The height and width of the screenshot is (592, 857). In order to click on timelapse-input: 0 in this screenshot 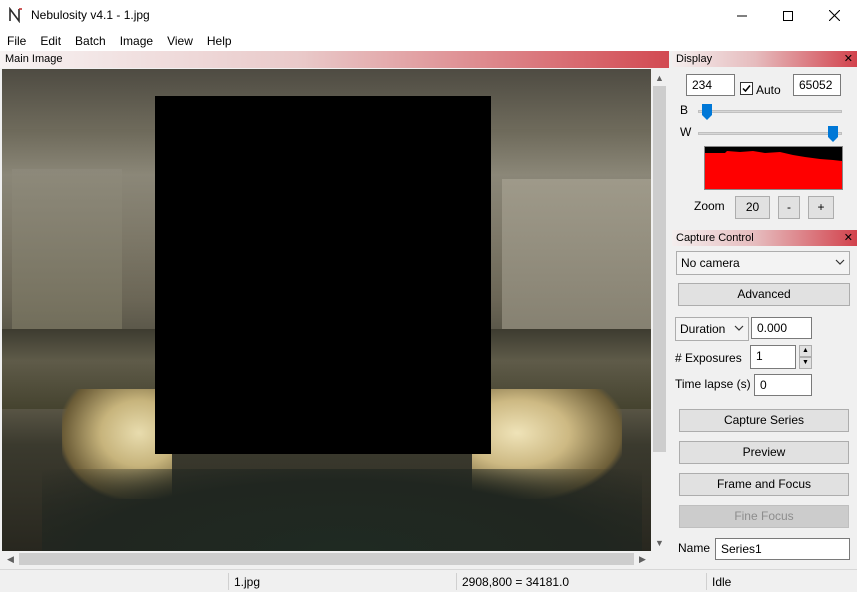, I will do `click(783, 385)`.